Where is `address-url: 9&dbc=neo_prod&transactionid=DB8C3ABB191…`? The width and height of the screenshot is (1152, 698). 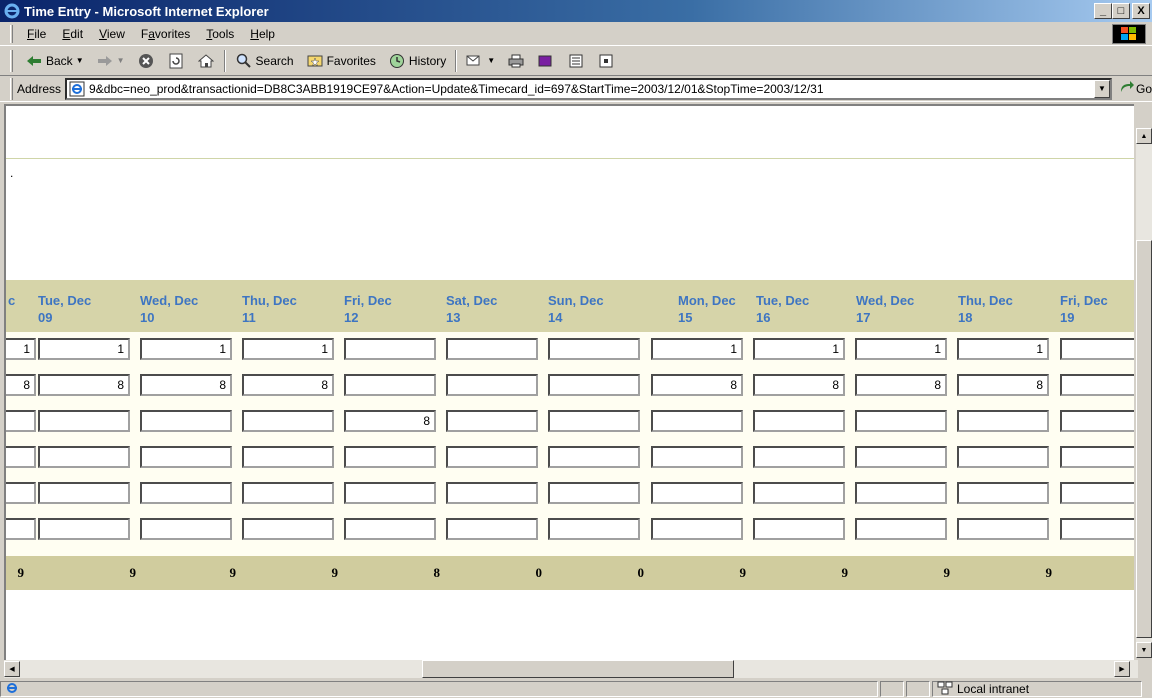 address-url: 9&dbc=neo_prod&transactionid=DB8C3ABB191… is located at coordinates (591, 89).